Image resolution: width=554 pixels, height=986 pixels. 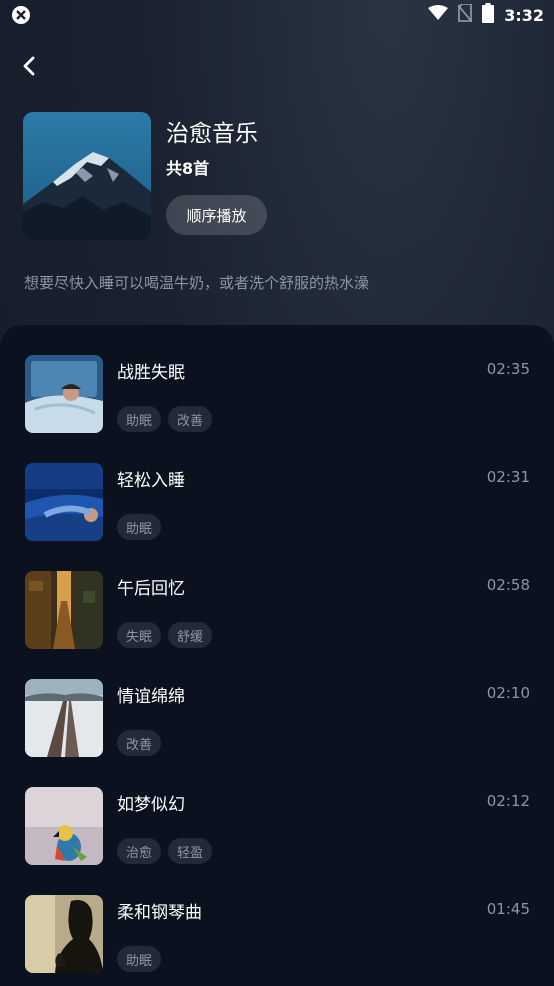 What do you see at coordinates (139, 851) in the screenshot?
I see `tag: 治愈` at bounding box center [139, 851].